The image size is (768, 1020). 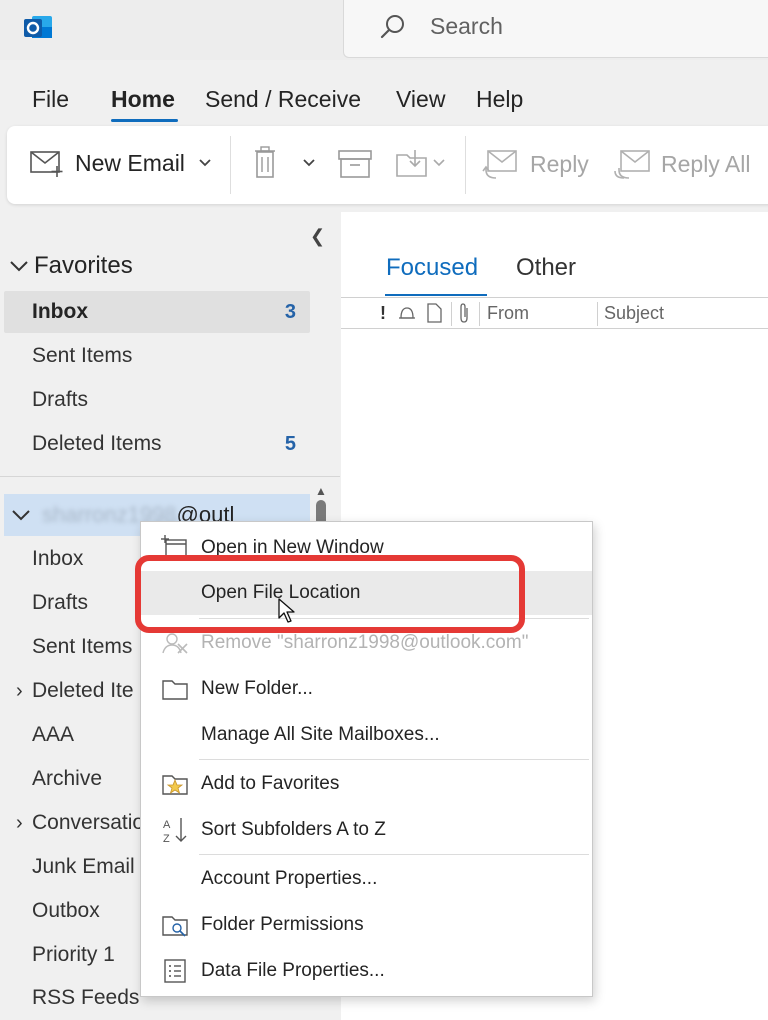 I want to click on new-email-icon, so click(x=46, y=164).